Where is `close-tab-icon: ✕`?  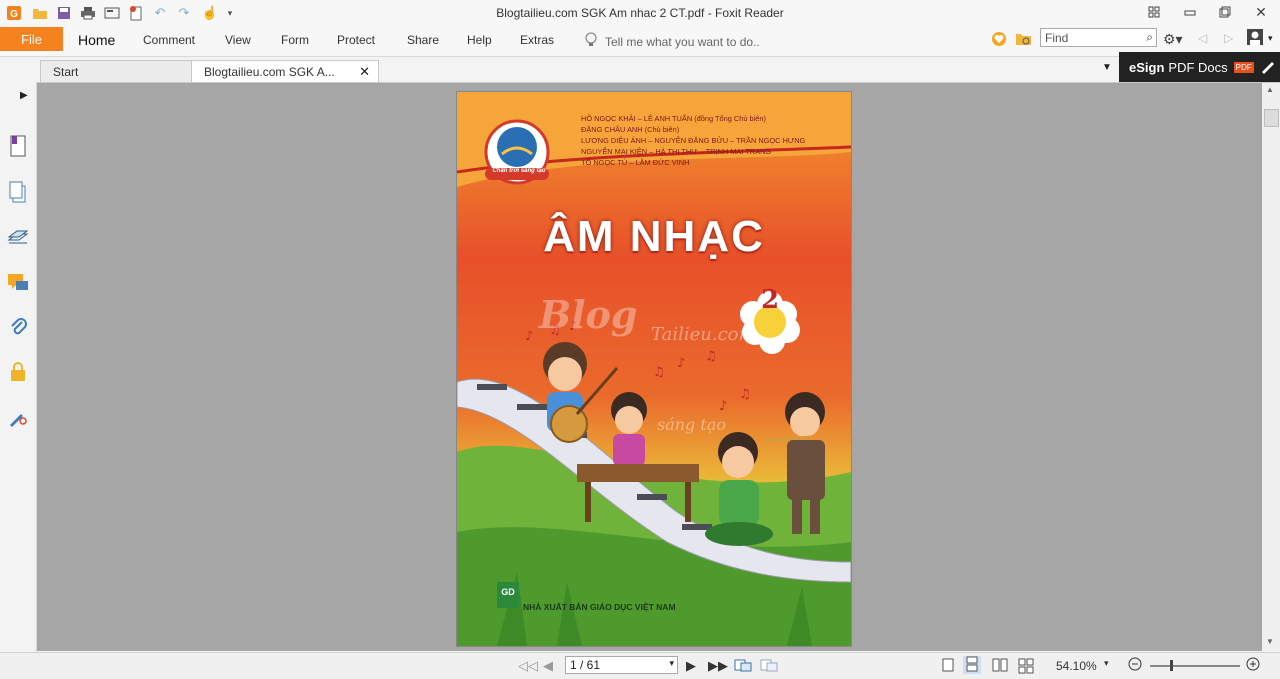 close-tab-icon: ✕ is located at coordinates (364, 72).